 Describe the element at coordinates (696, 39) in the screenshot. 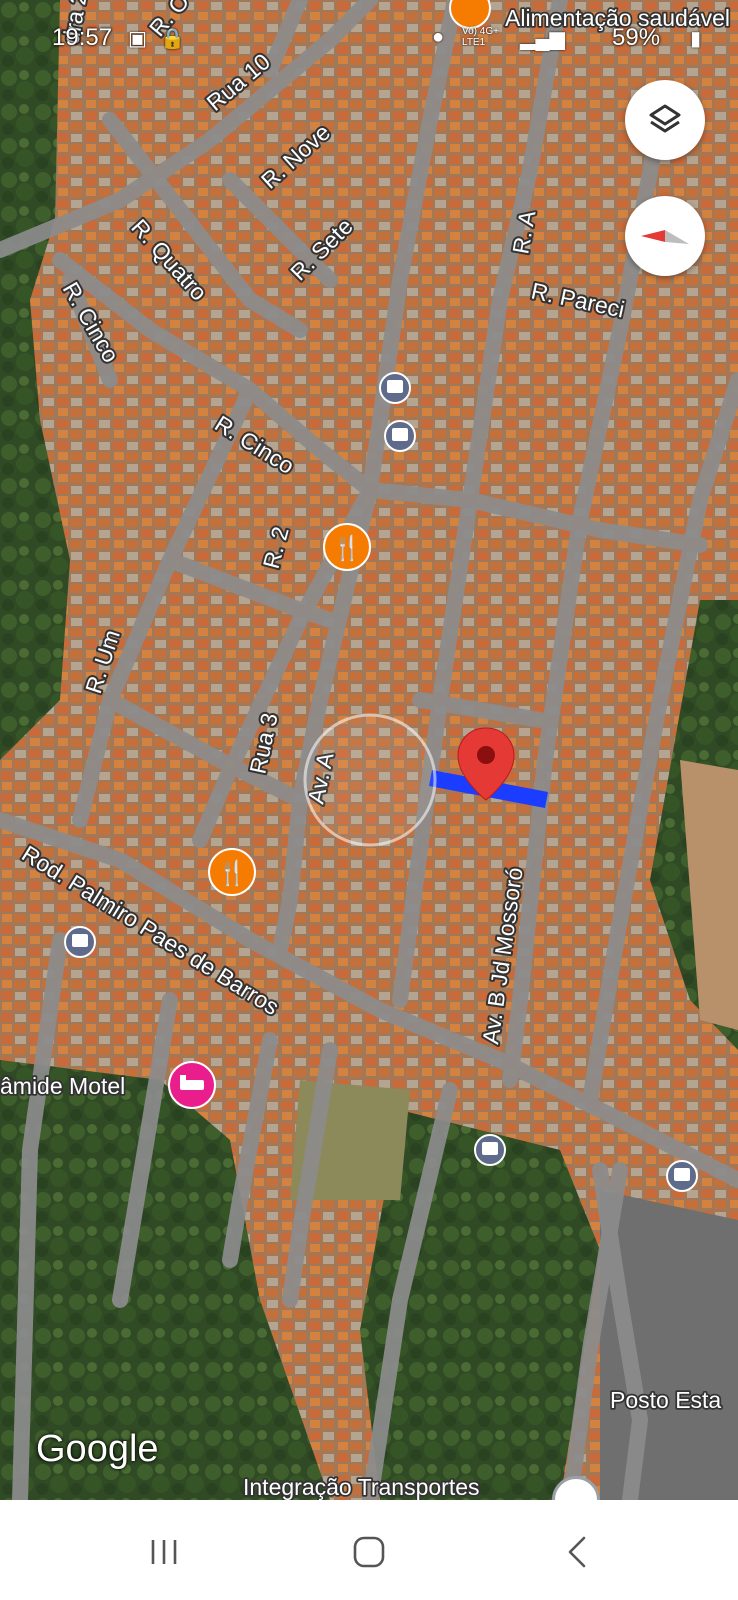

I see `battery-icon: ▮` at that location.